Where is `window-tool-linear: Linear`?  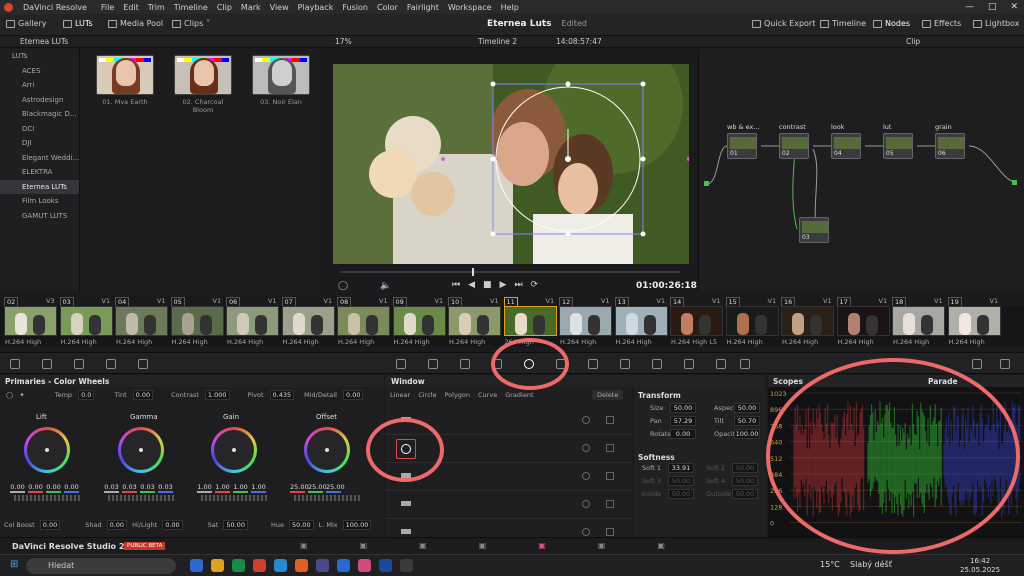
window-tool-linear: Linear is located at coordinates (400, 395).